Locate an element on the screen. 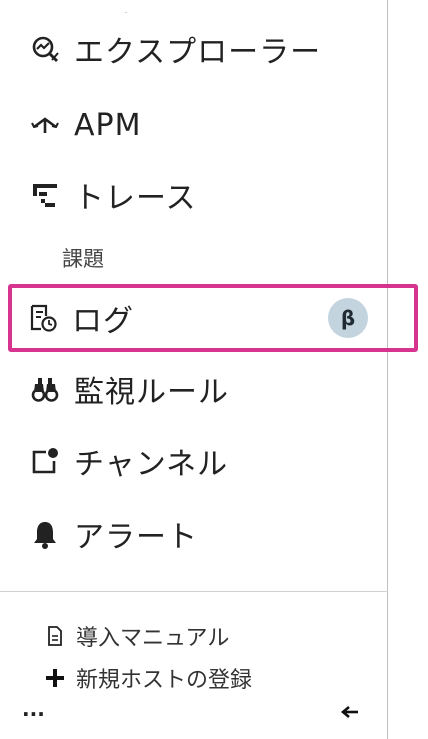 Image resolution: width=428 pixels, height=739 pixels. nav-item-logs: ログ β is located at coordinates (213, 318).